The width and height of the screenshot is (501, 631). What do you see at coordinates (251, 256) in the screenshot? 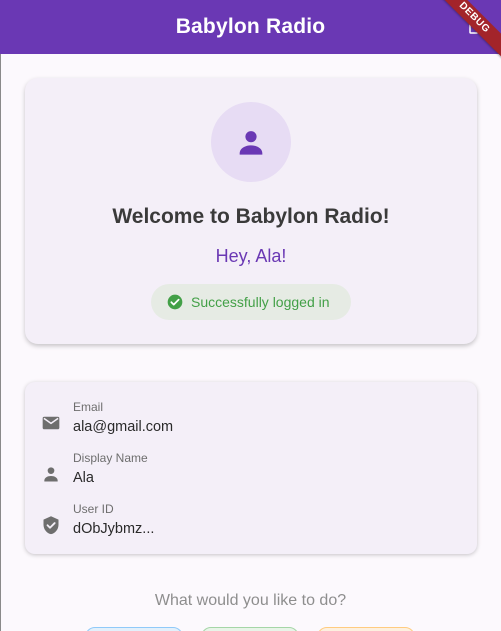
I see `greeting-text: Hey, Ala!` at bounding box center [251, 256].